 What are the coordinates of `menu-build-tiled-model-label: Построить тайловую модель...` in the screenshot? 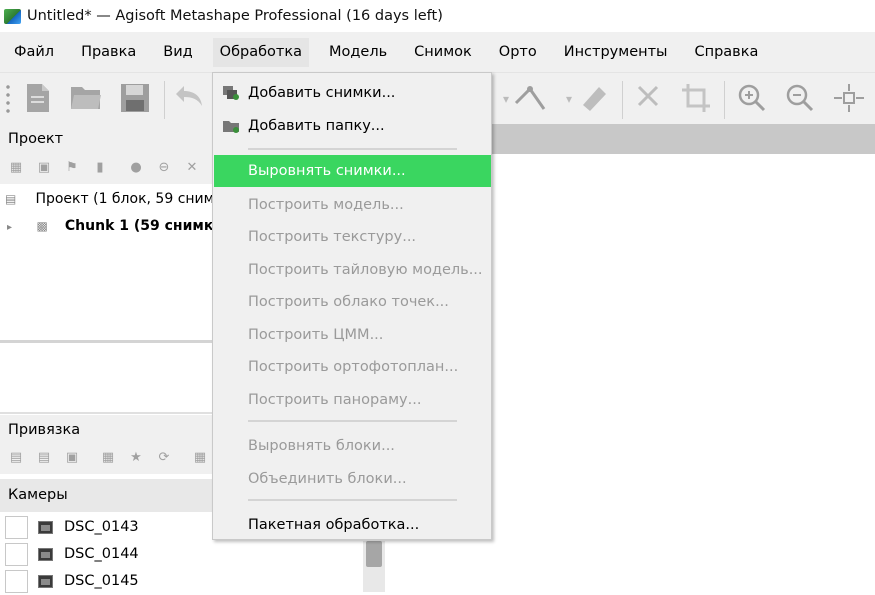 It's located at (365, 270).